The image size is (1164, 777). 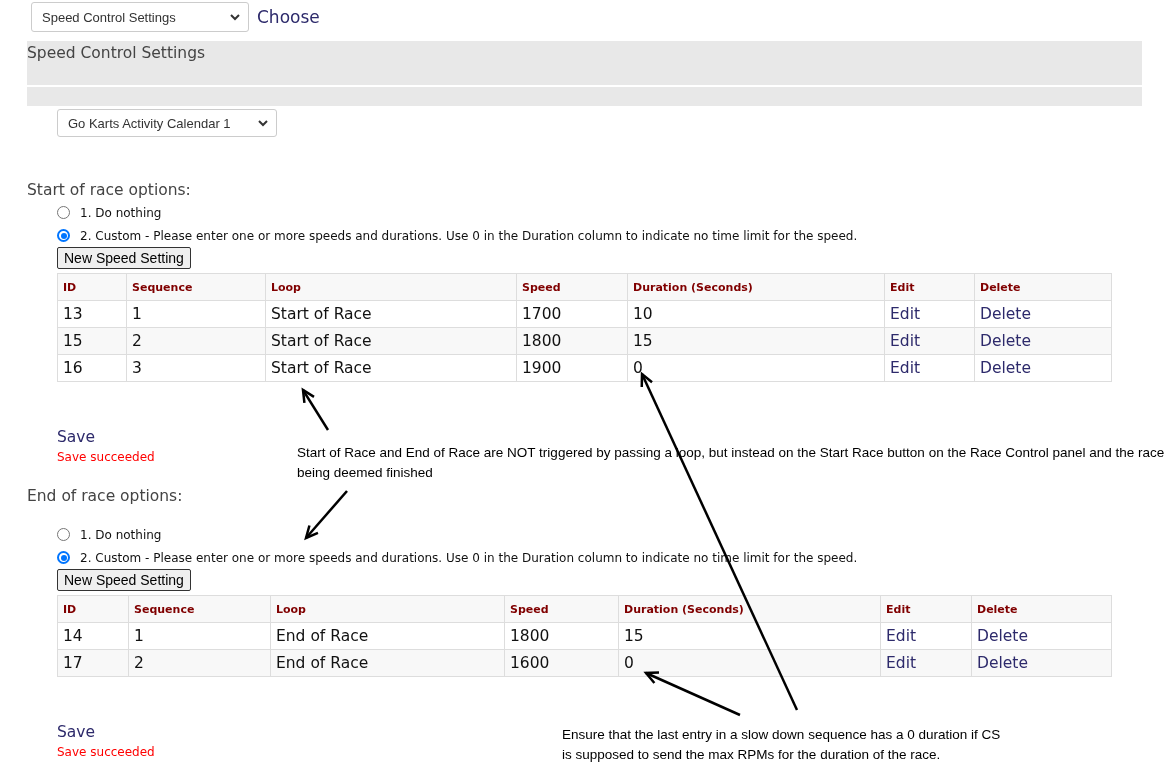 I want to click on table-cell: 10, so click(x=756, y=314).